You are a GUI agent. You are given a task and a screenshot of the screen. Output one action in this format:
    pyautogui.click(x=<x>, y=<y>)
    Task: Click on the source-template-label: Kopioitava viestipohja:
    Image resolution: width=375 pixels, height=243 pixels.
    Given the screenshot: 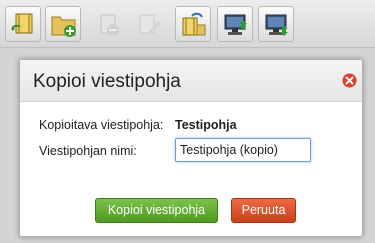 What is the action you would take?
    pyautogui.click(x=101, y=125)
    